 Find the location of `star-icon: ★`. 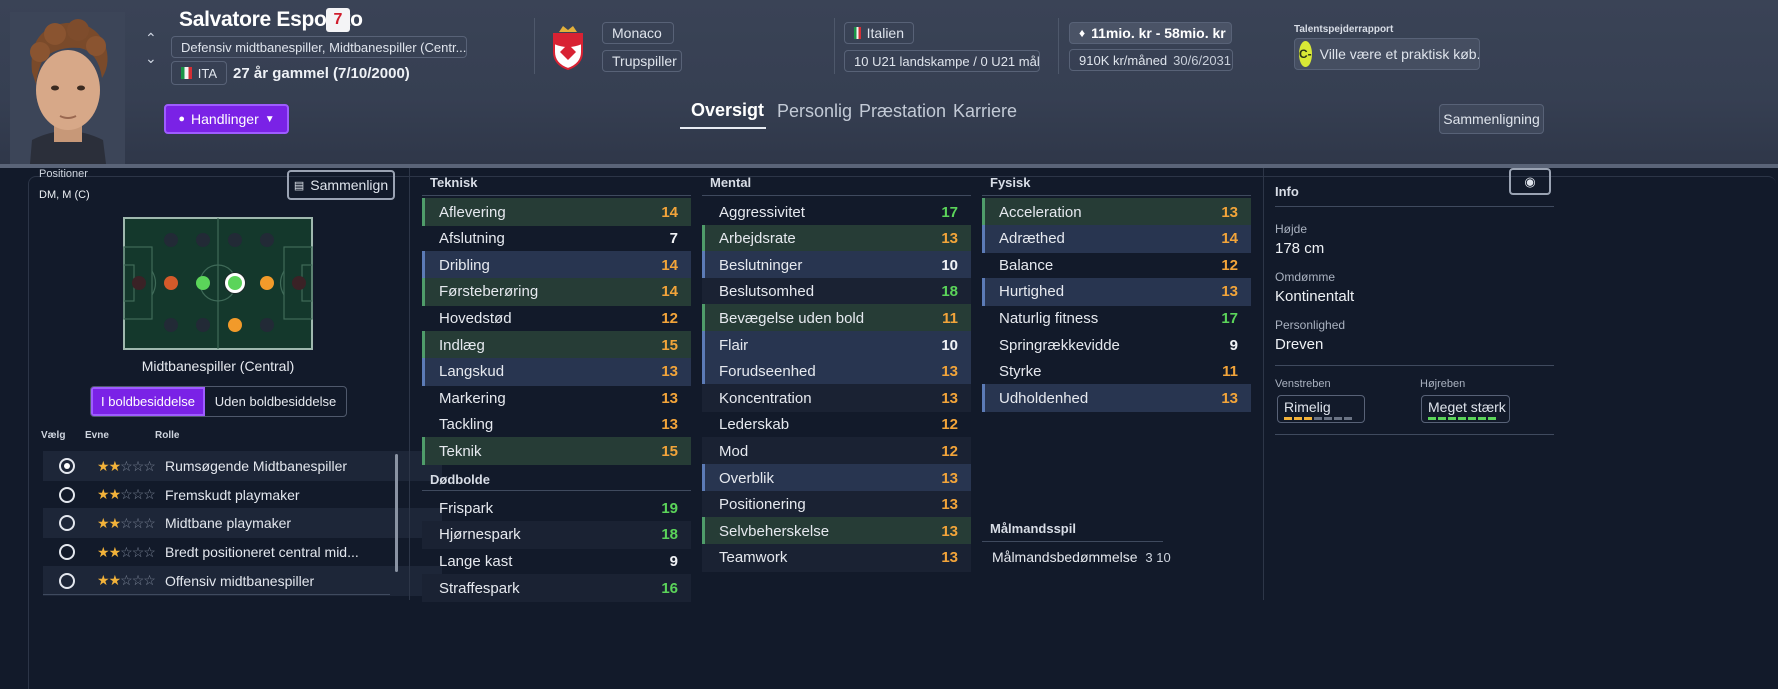

star-icon: ★ is located at coordinates (103, 494).